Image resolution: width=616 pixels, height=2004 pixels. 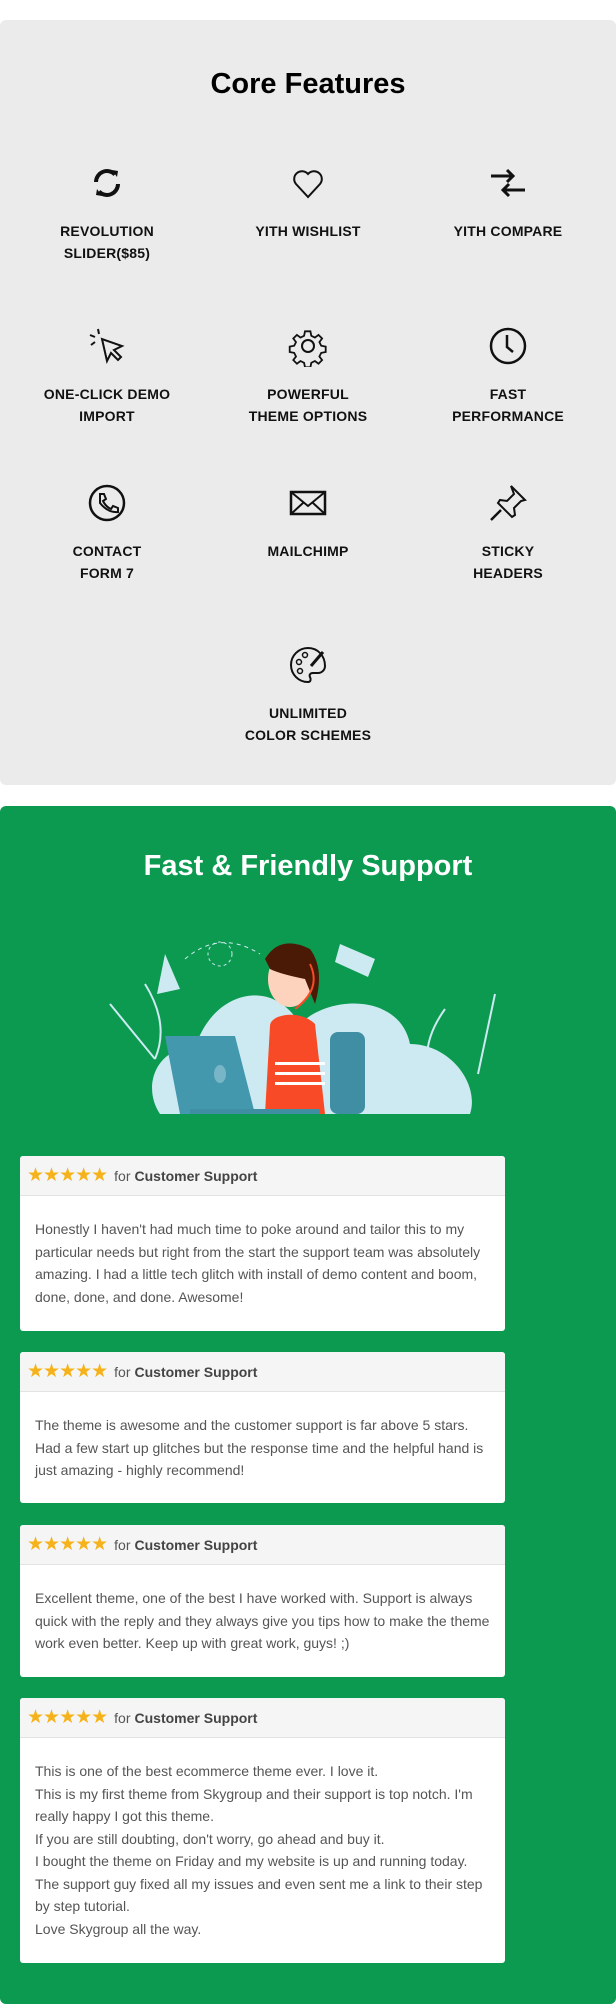 I want to click on gear-icon, so click(x=307, y=348).